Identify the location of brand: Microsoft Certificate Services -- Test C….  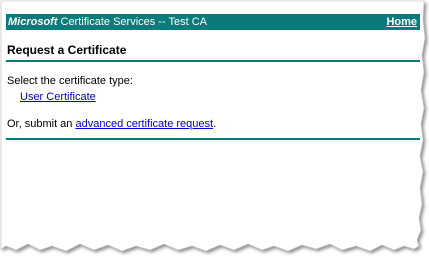
(107, 22).